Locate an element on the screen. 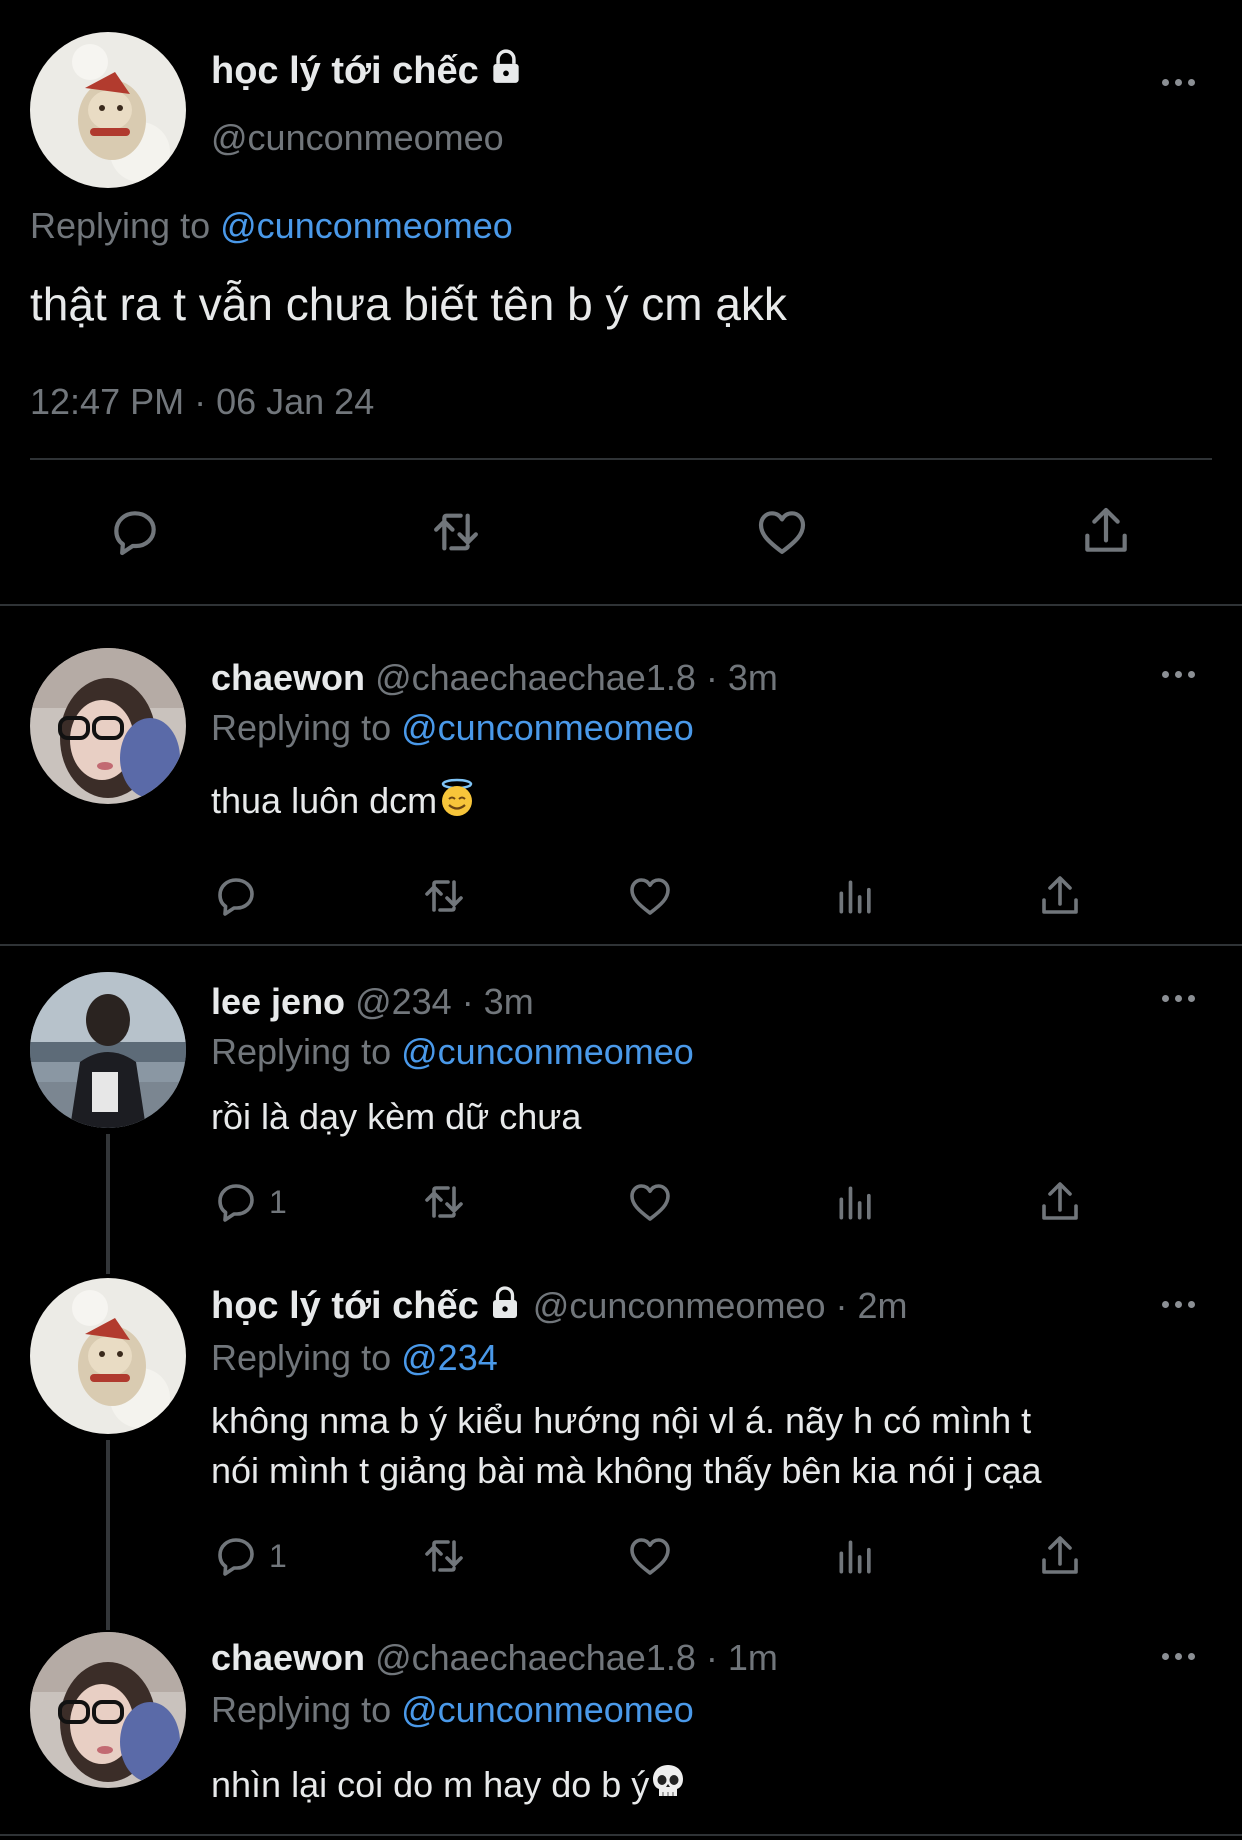  reply-header: chaewon @chaechaechae1.8 · 3m is located at coordinates (494, 678).